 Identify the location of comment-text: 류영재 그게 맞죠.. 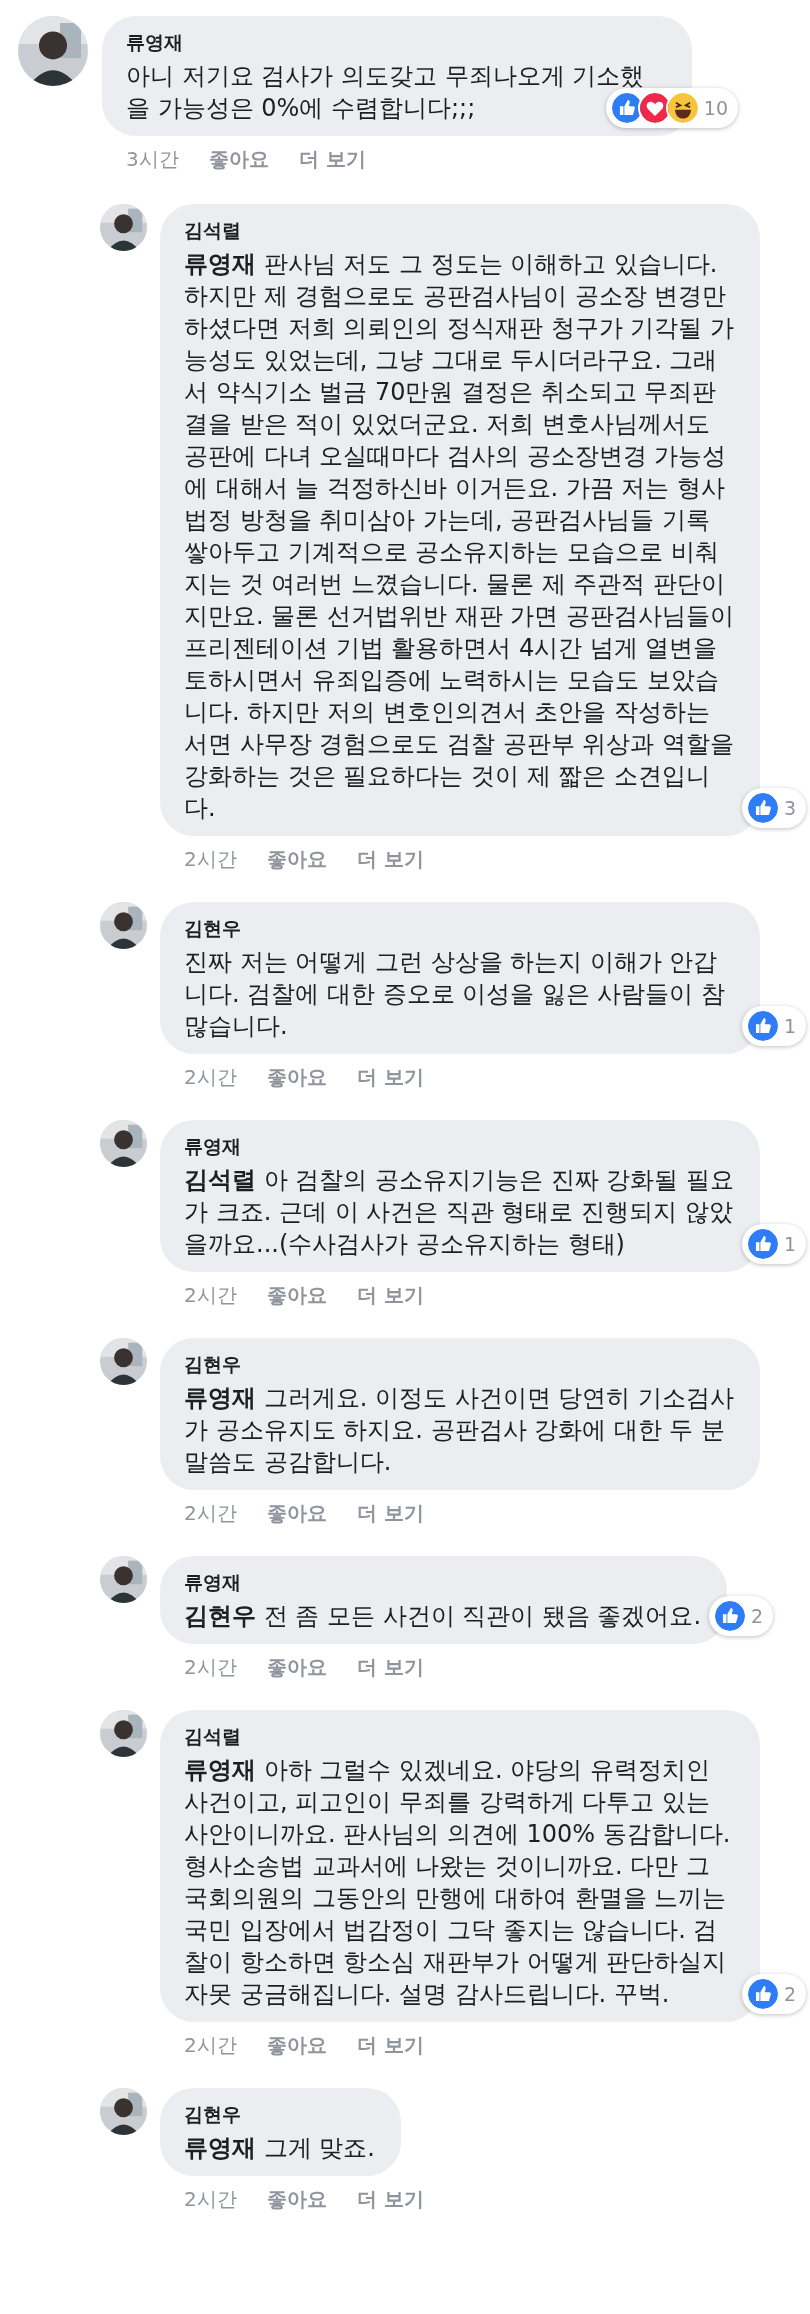
(279, 2148).